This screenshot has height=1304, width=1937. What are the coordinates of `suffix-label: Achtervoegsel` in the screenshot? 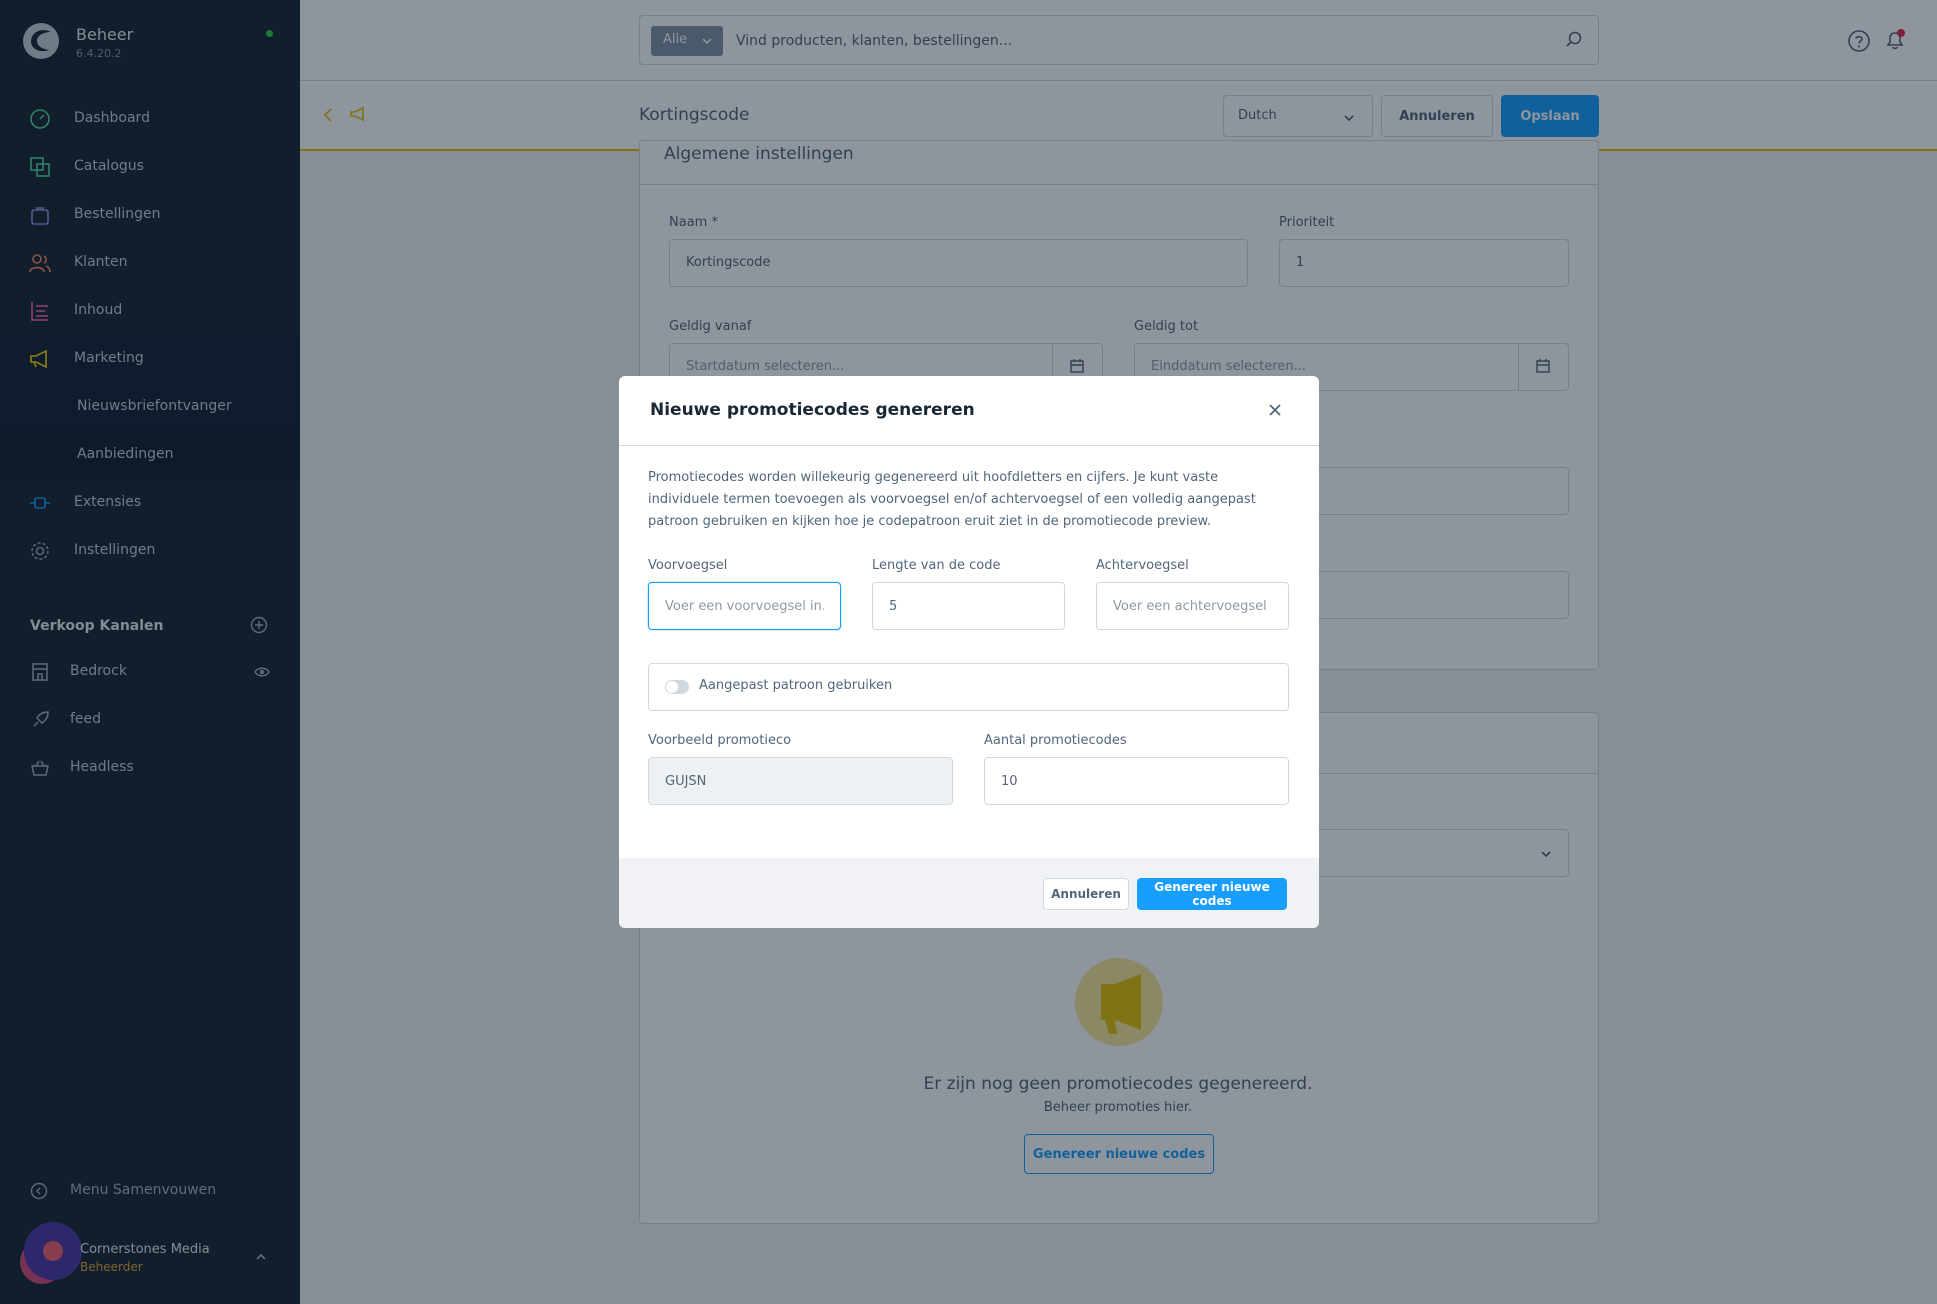 It's located at (1142, 565).